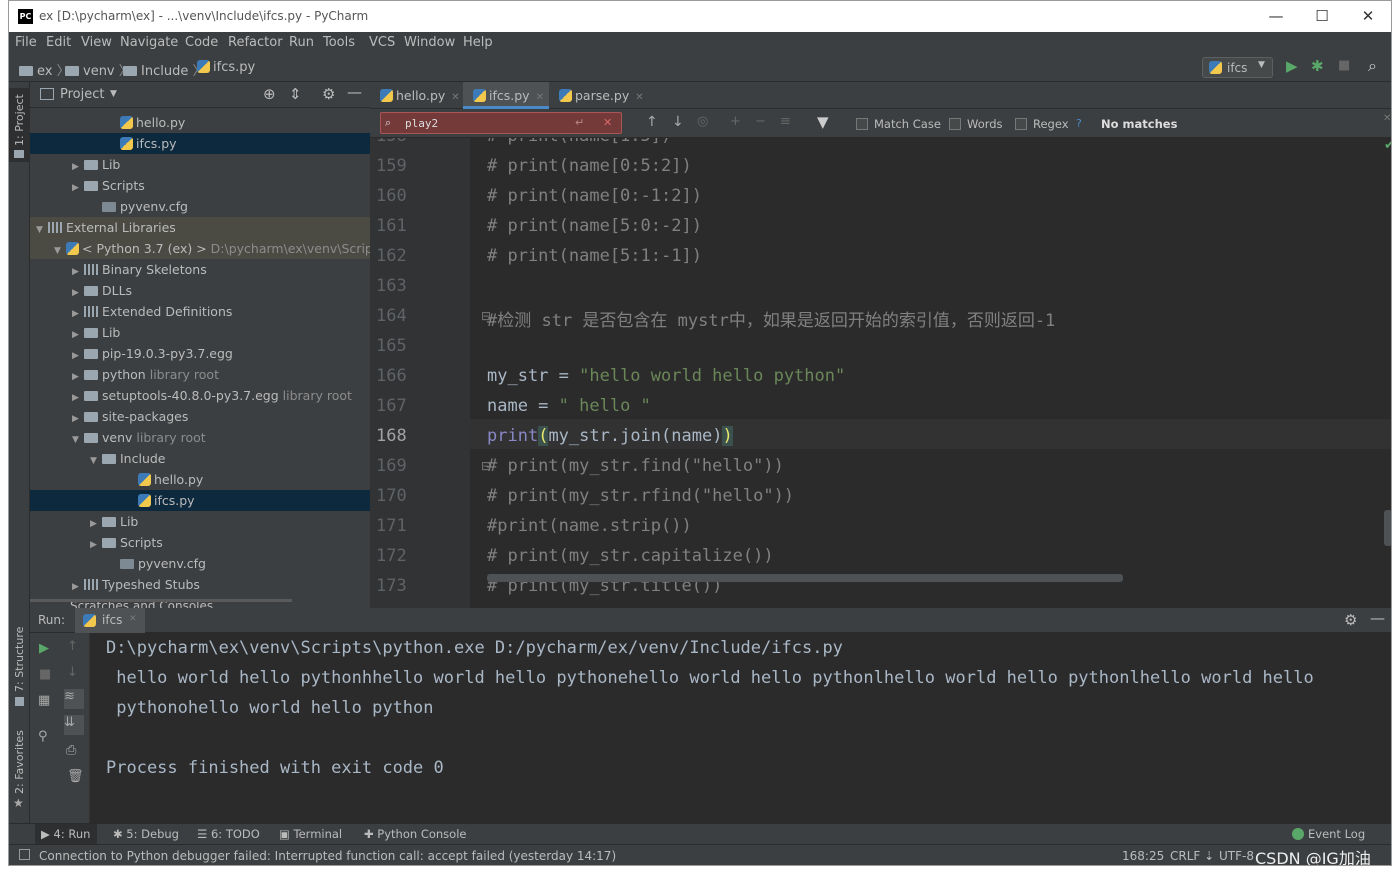  What do you see at coordinates (74, 699) in the screenshot?
I see `soft-wrap-icon: ≋` at bounding box center [74, 699].